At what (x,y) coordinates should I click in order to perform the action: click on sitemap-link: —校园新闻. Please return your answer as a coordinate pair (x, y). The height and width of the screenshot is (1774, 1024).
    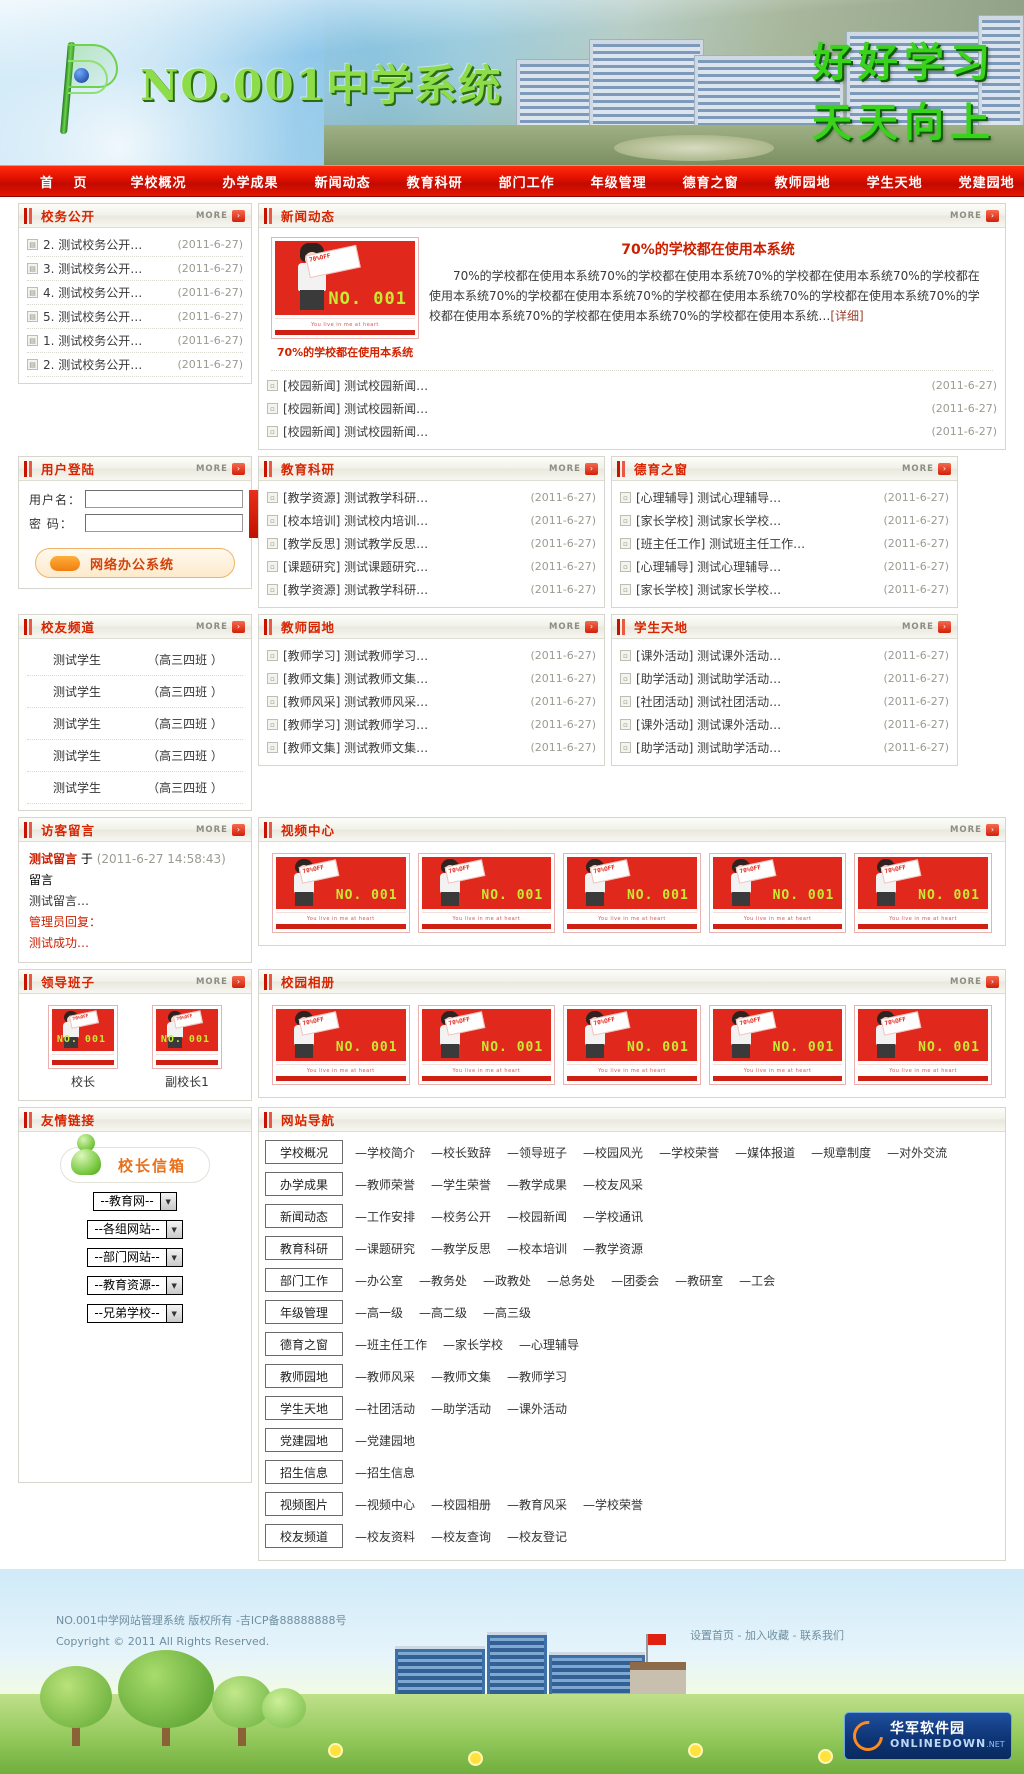
    Looking at the image, I should click on (537, 1216).